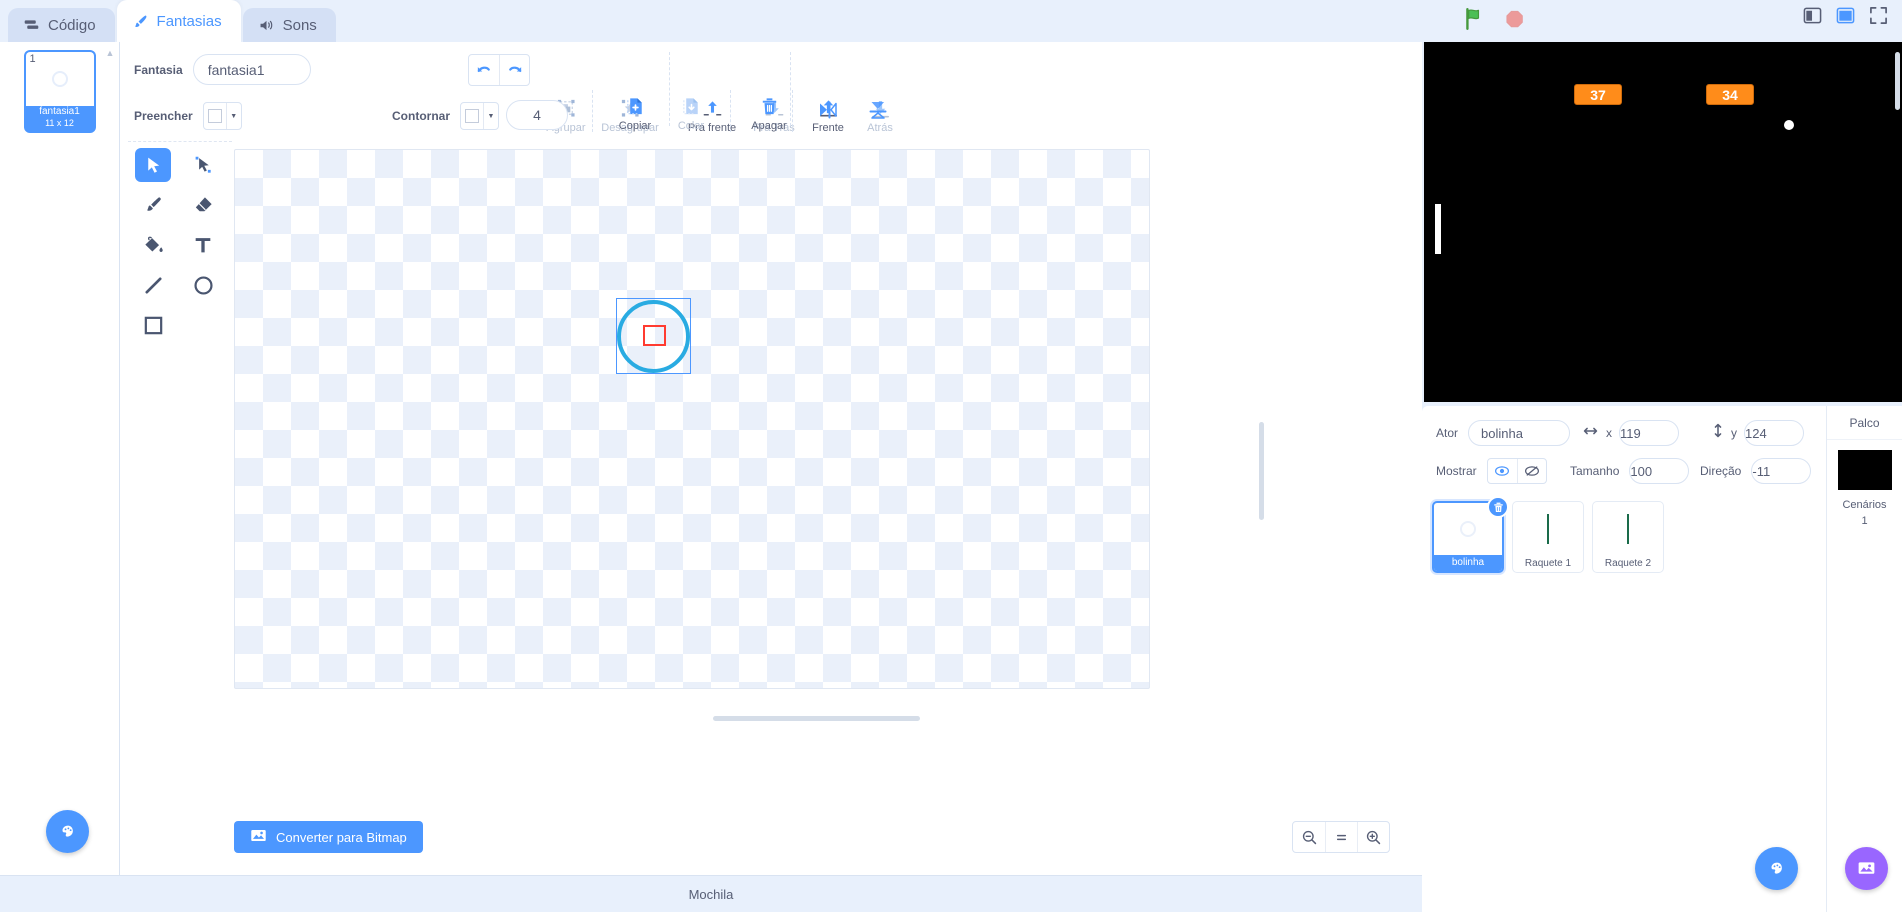 The image size is (1902, 912). What do you see at coordinates (153, 205) in the screenshot?
I see `brush-tool-button` at bounding box center [153, 205].